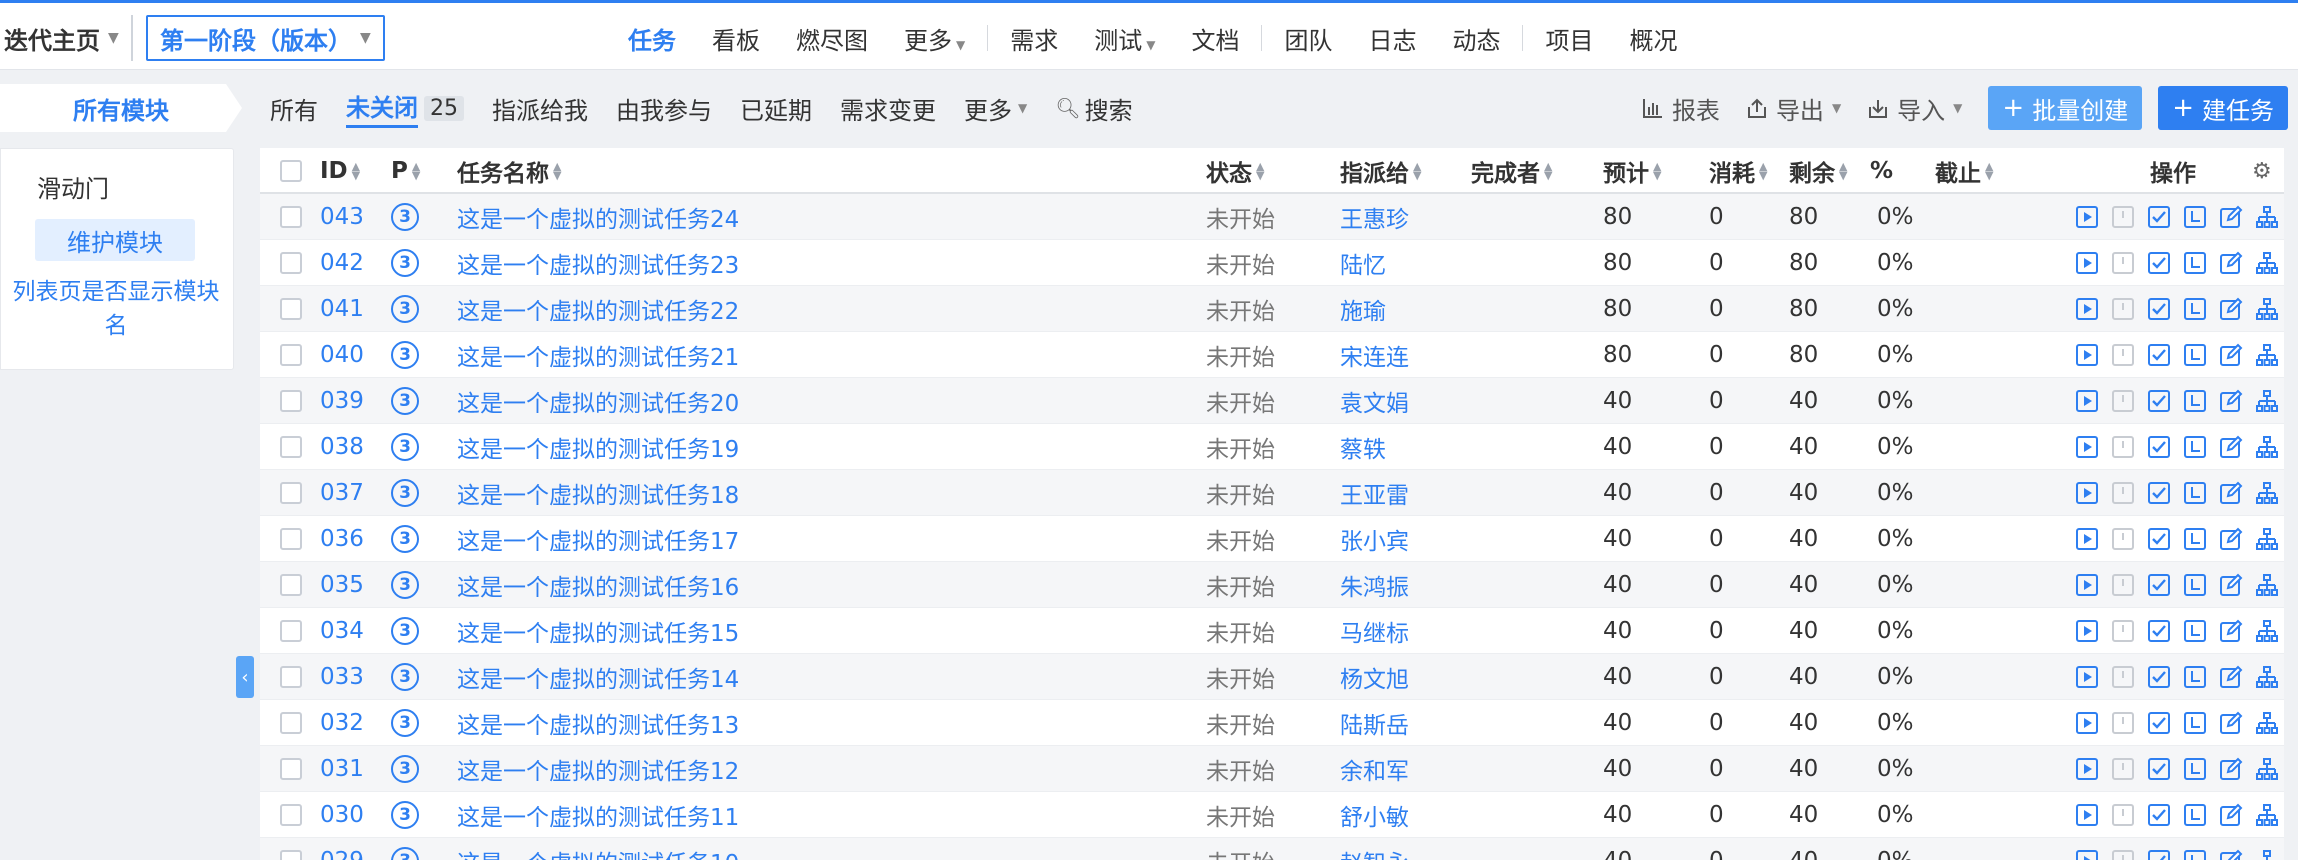 This screenshot has height=860, width=2298. Describe the element at coordinates (598, 309) in the screenshot. I see `task-name-link: 这是一个虚拟的测试任务22` at that location.